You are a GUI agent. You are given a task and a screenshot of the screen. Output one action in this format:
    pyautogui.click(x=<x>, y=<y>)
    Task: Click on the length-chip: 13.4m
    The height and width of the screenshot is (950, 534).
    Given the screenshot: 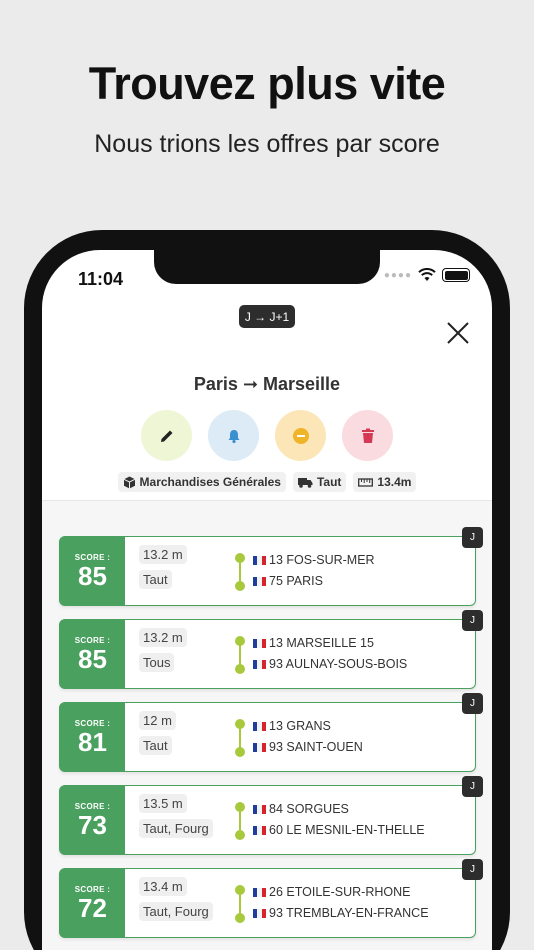 What is the action you would take?
    pyautogui.click(x=385, y=482)
    